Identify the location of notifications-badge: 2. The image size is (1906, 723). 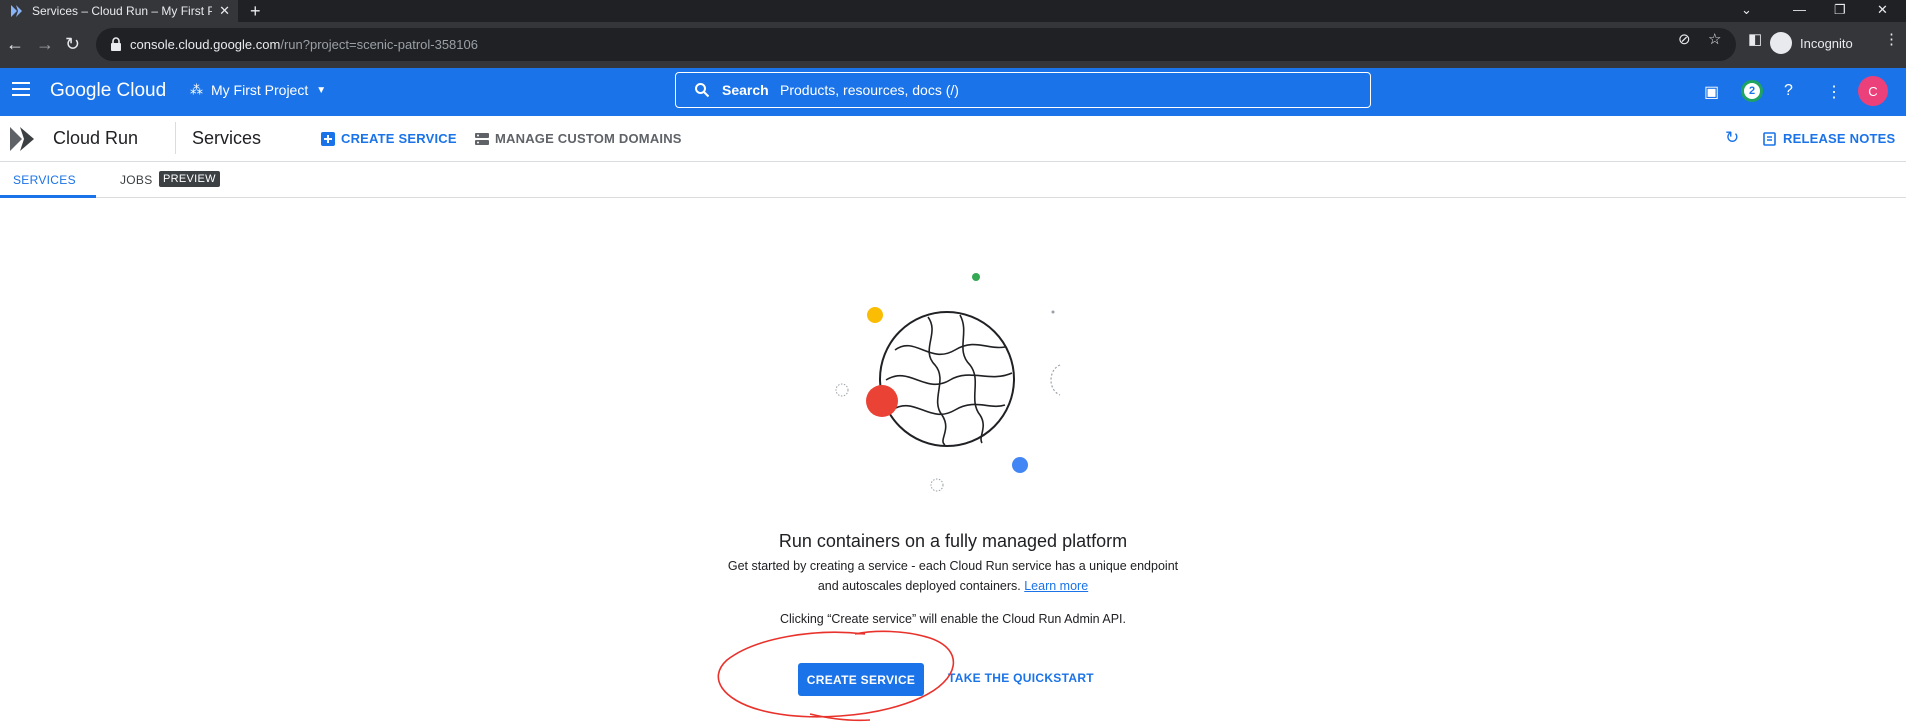
(1752, 91).